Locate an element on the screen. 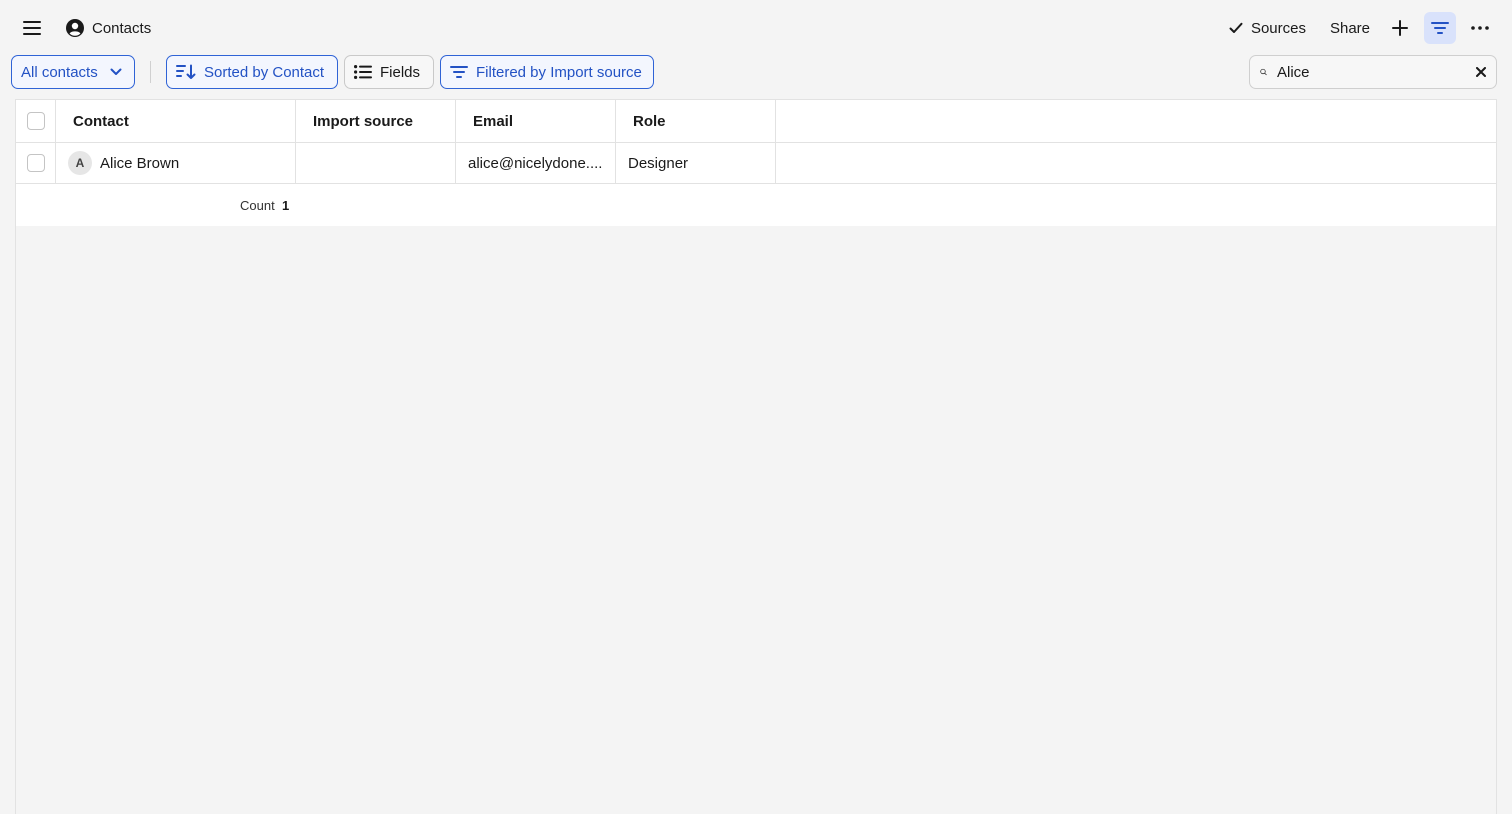 The image size is (1512, 814). sort-label: Sorted by Contact is located at coordinates (264, 72).